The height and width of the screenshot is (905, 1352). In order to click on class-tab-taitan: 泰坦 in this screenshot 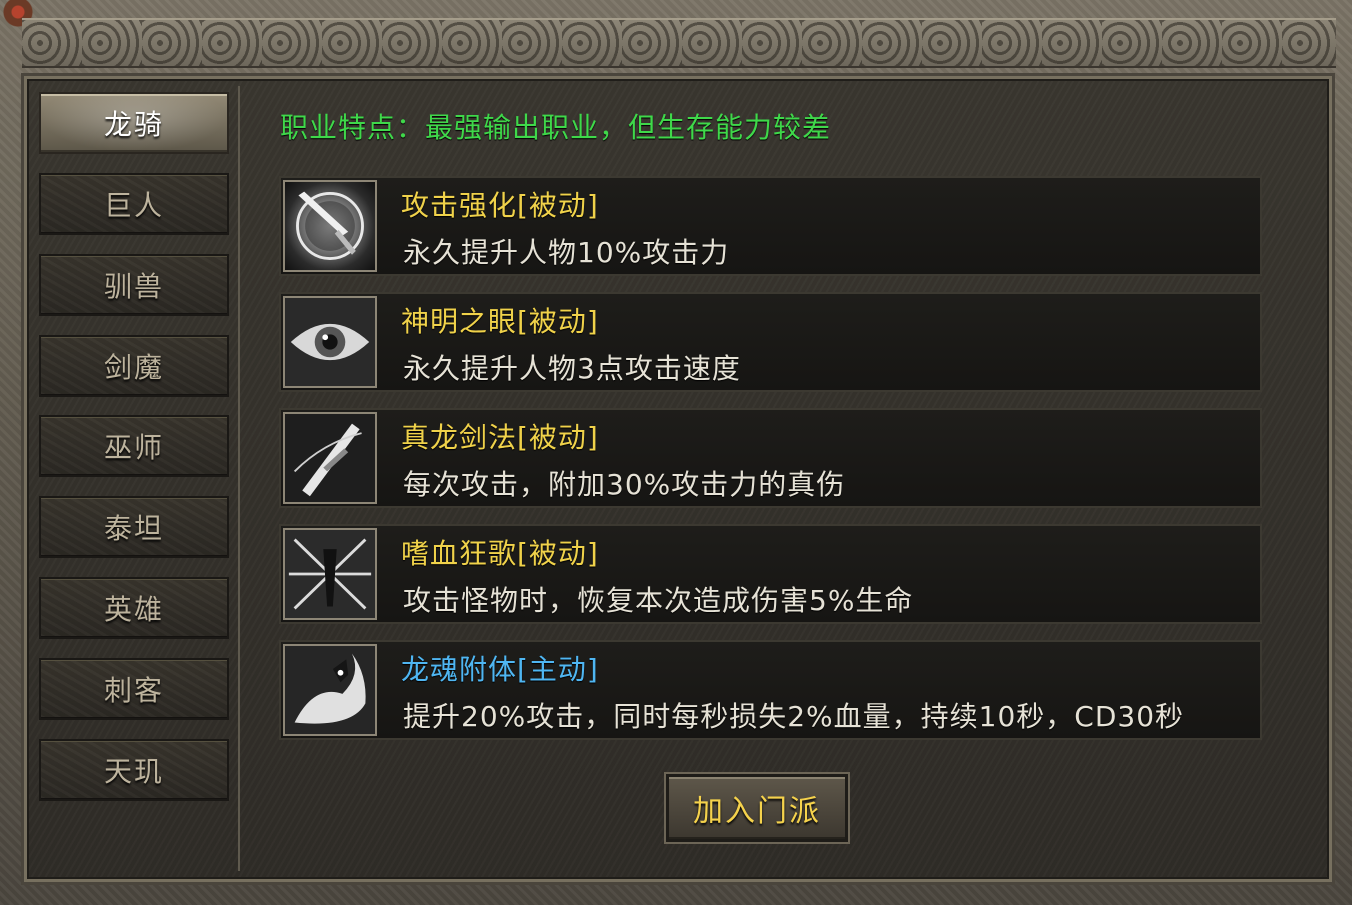, I will do `click(134, 527)`.